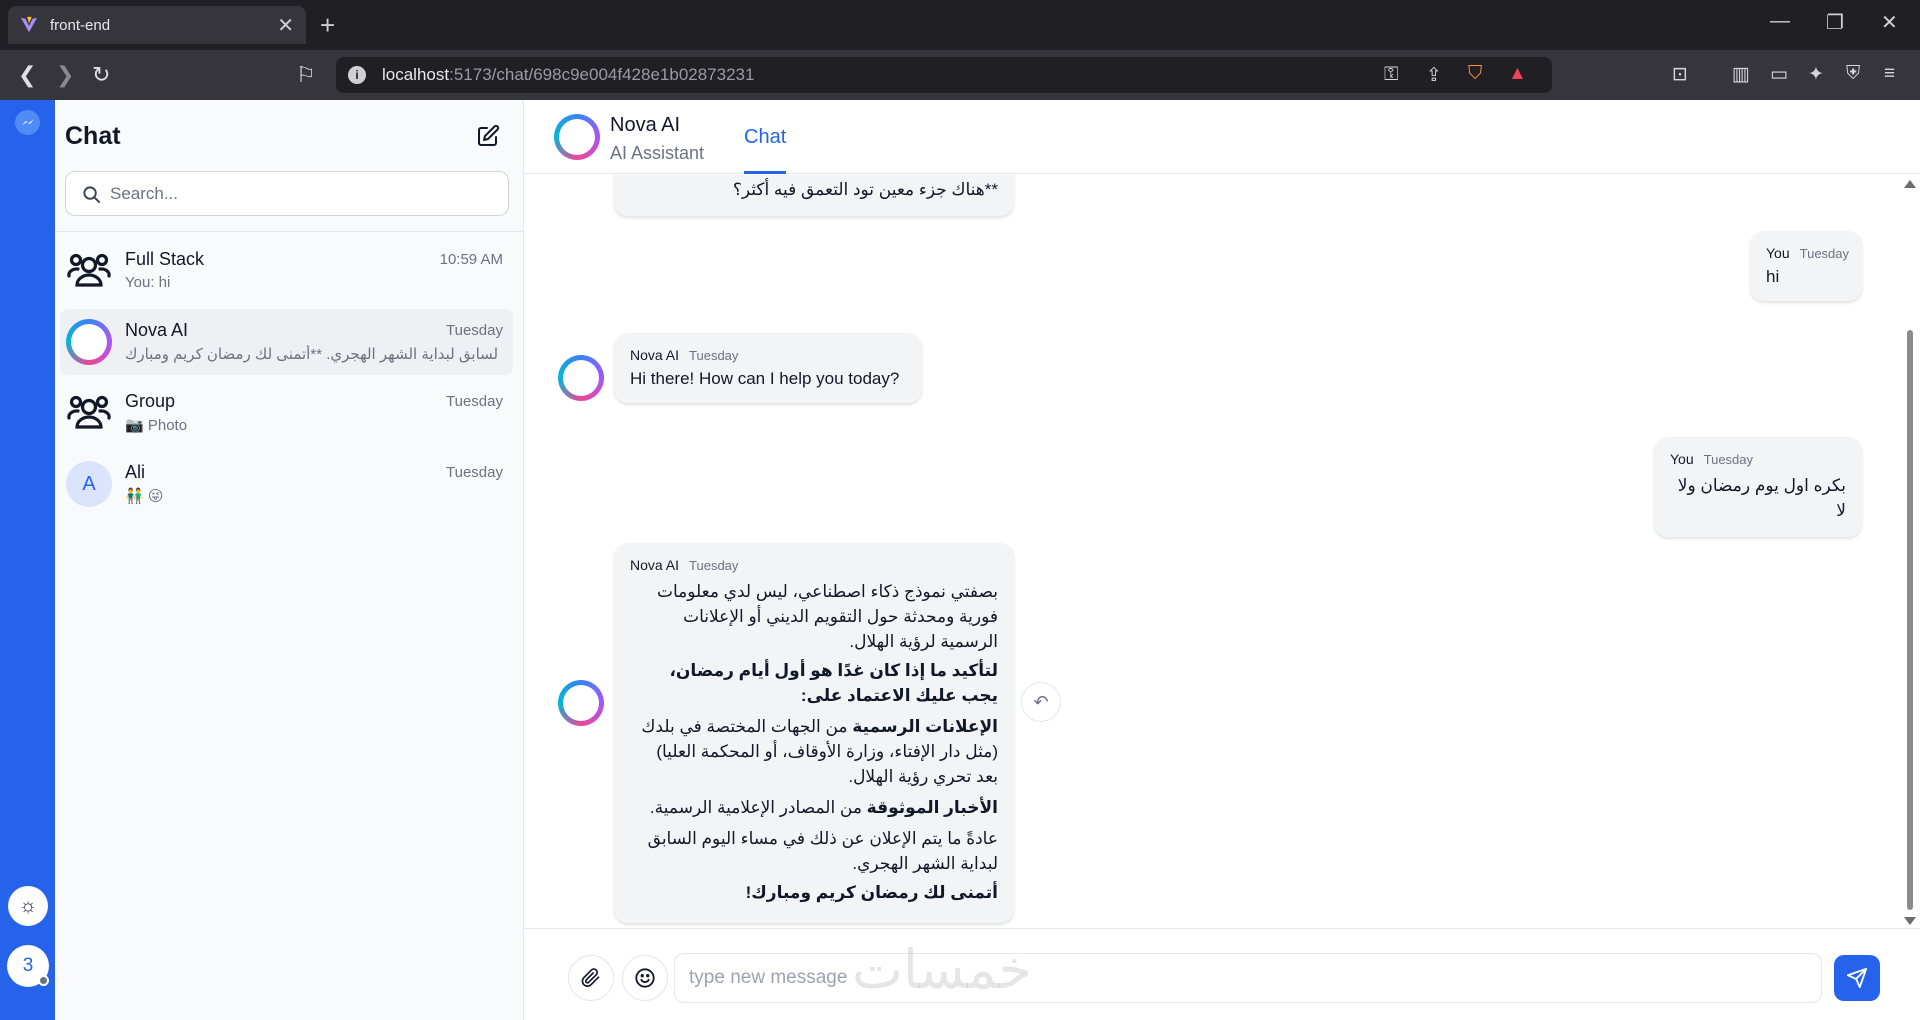 This screenshot has height=1020, width=1920. What do you see at coordinates (1835, 22) in the screenshot?
I see `restore-icon: ❐` at bounding box center [1835, 22].